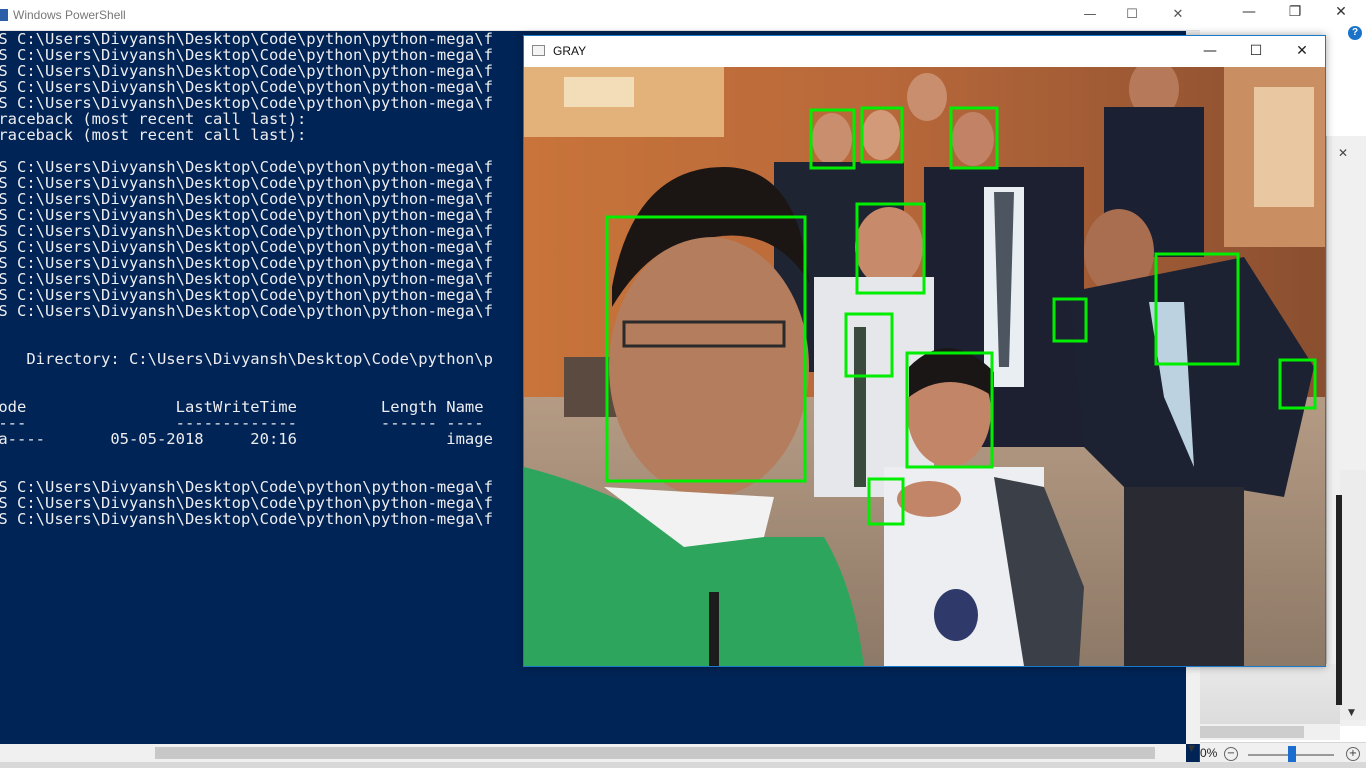 The height and width of the screenshot is (768, 1366). What do you see at coordinates (242, 407) in the screenshot?
I see `console-line: Mode LastWriteTime Length Name` at bounding box center [242, 407].